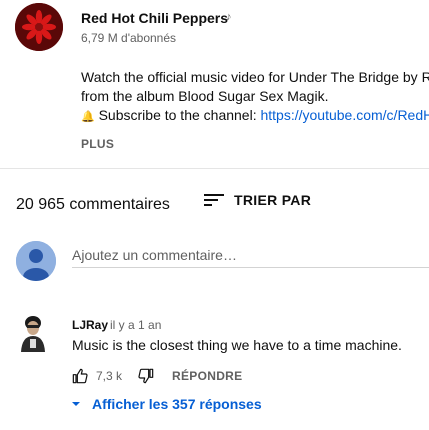 This screenshot has width=429, height=430. Describe the element at coordinates (229, 17) in the screenshot. I see `music-note-icon: ♪` at that location.